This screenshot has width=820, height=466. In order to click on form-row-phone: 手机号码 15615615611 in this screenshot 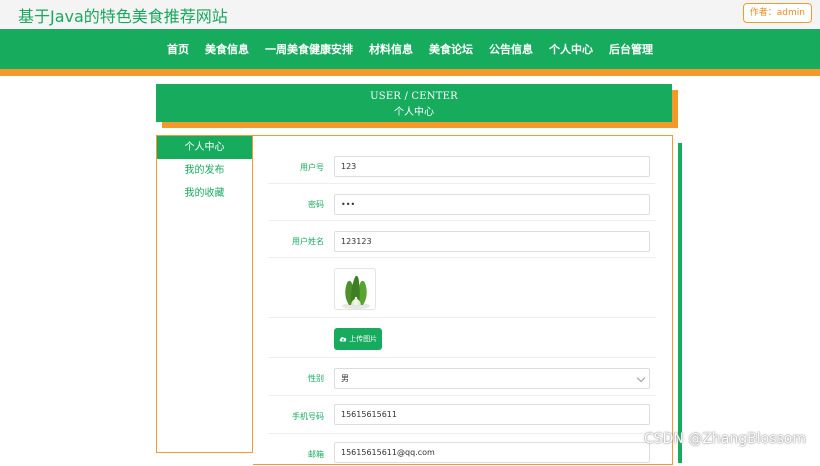, I will do `click(462, 416)`.